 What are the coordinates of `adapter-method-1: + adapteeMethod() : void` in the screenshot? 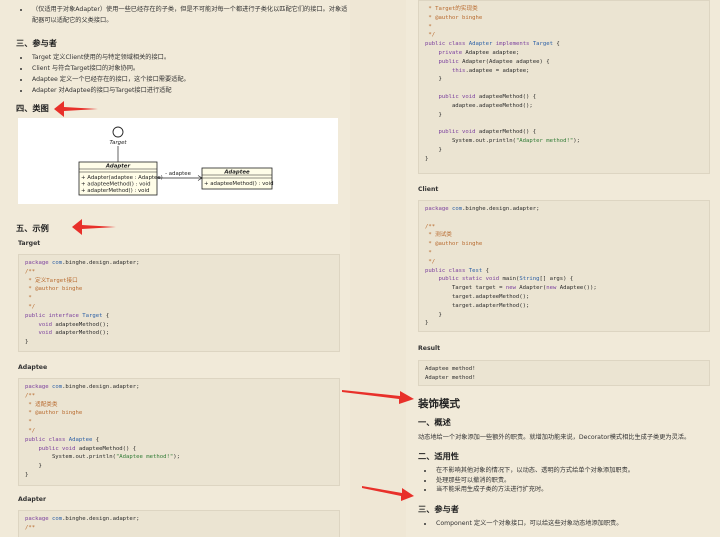 It's located at (116, 185).